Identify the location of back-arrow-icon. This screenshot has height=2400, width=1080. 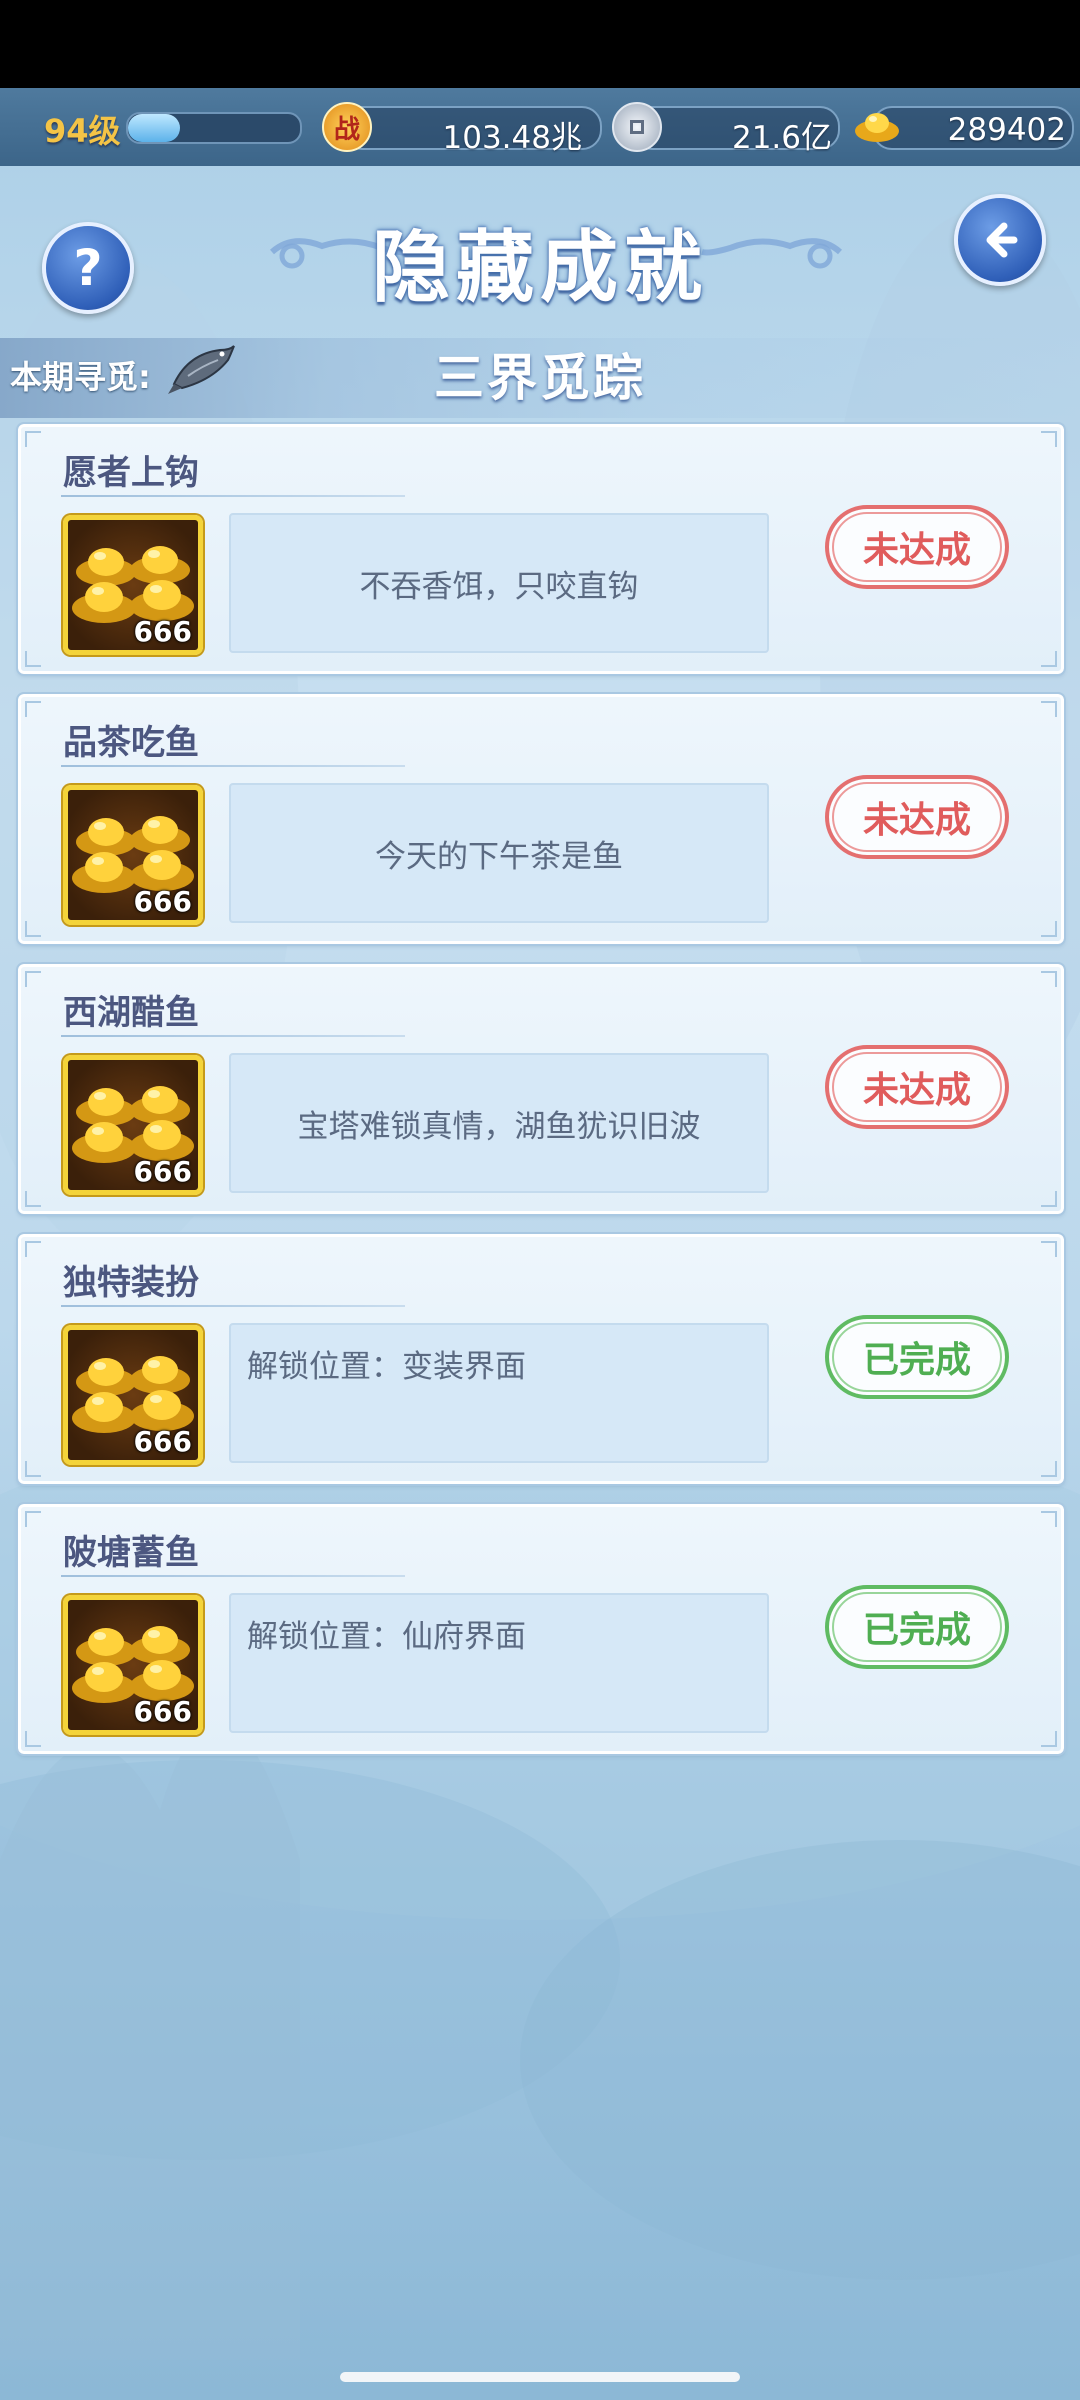
(1002, 240).